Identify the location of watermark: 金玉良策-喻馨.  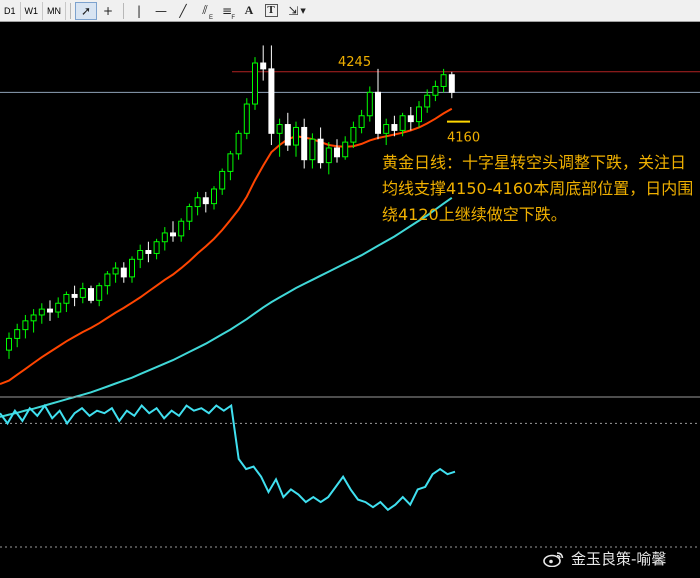
(604, 558).